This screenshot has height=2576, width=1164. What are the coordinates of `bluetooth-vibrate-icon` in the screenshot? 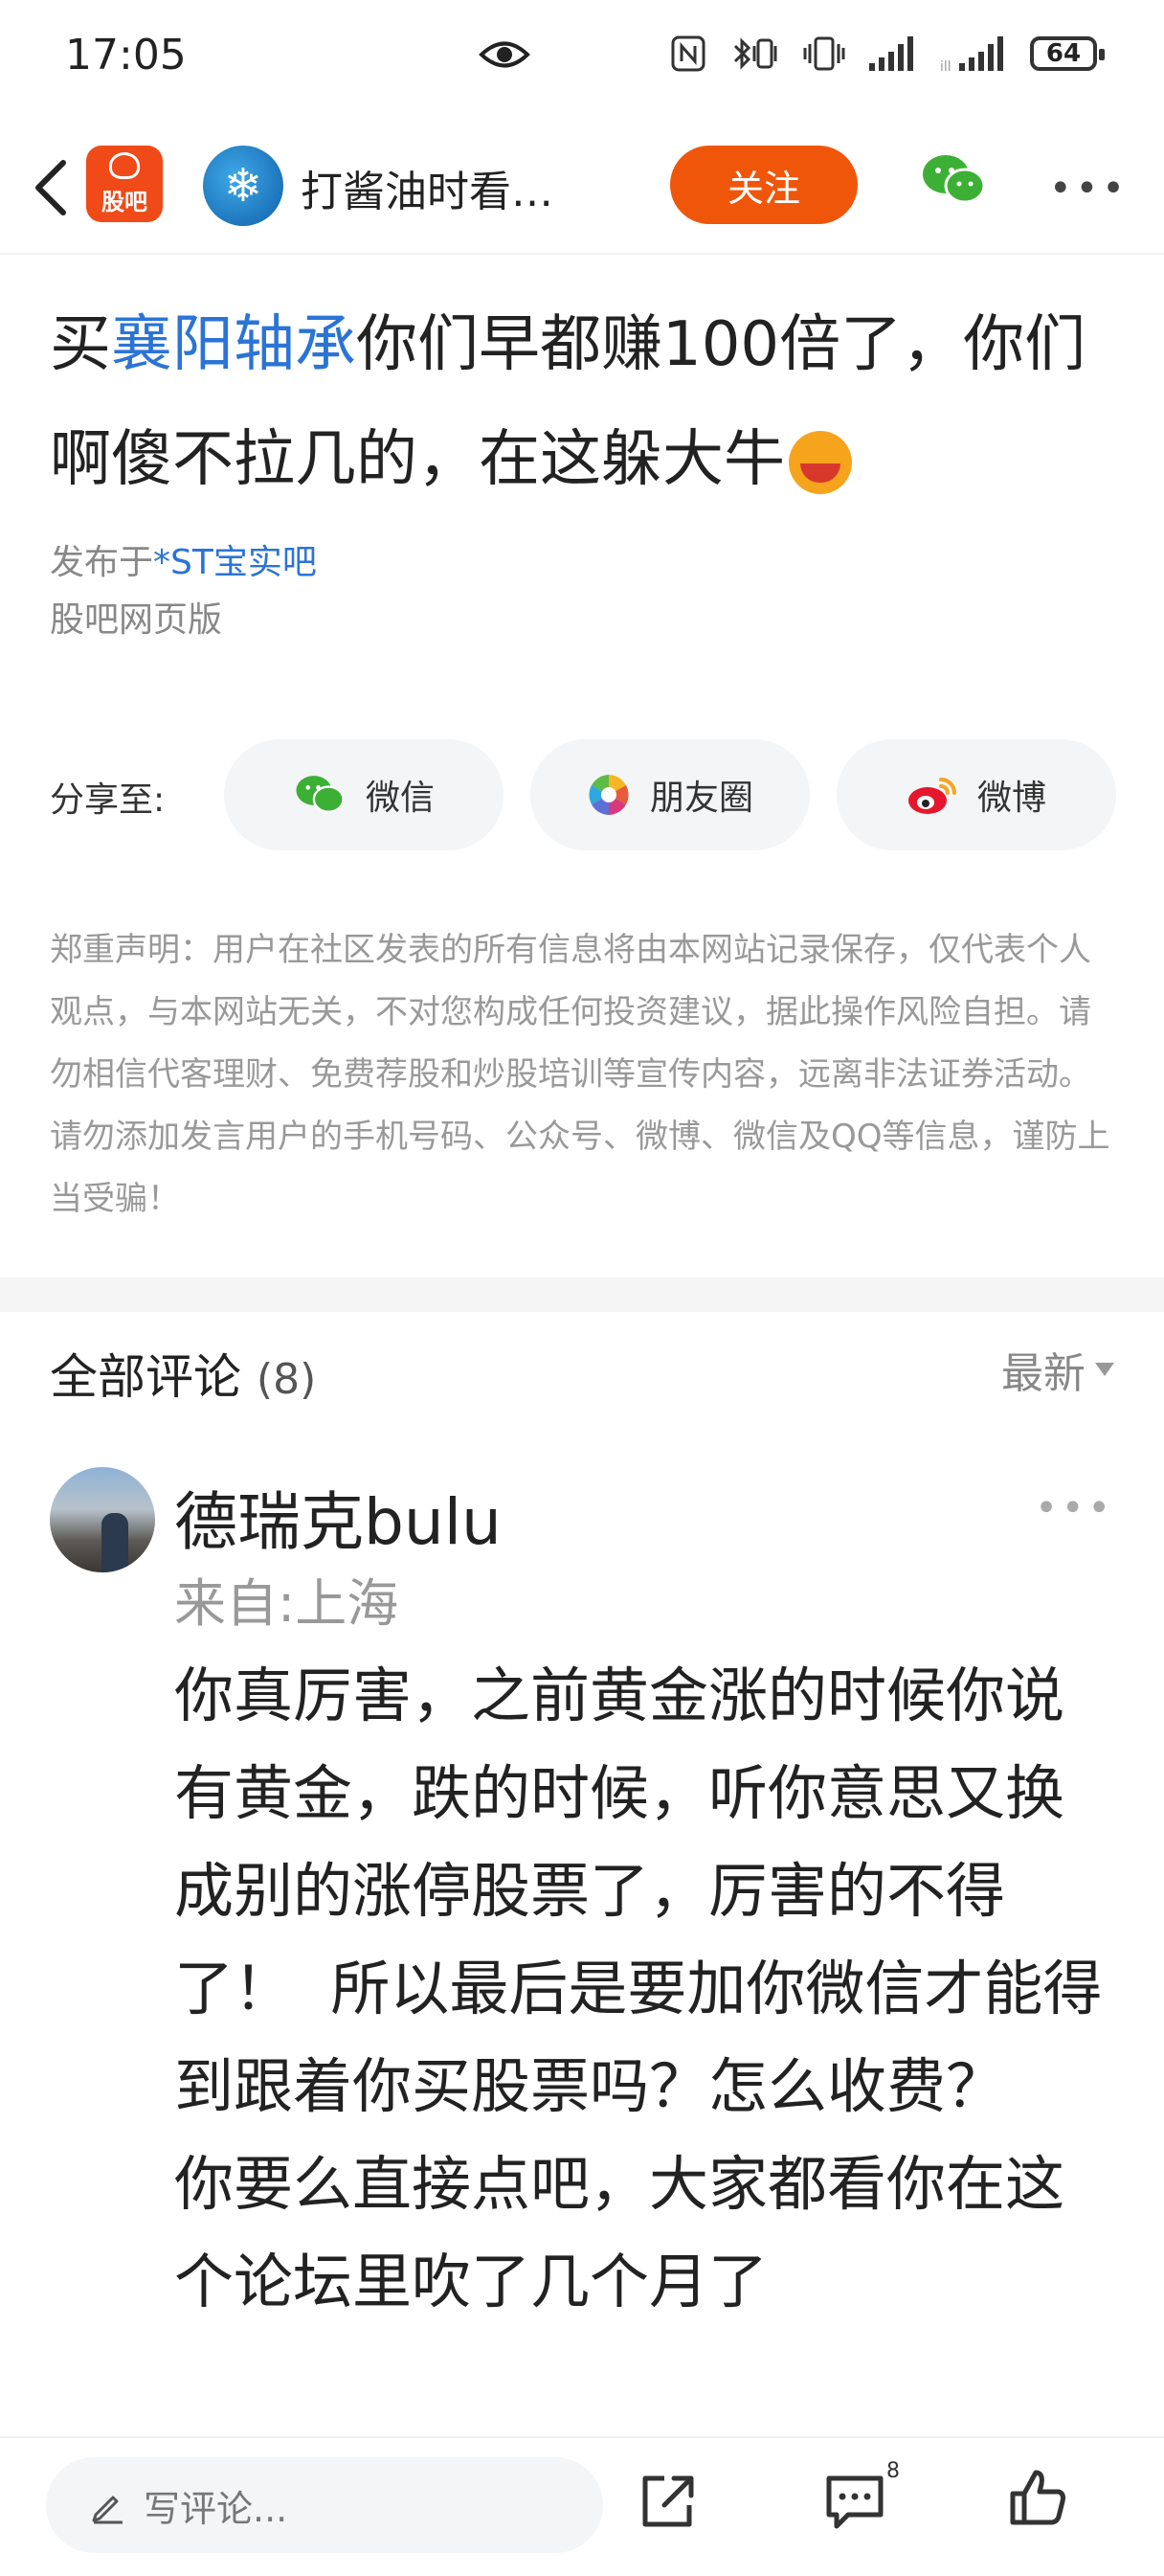 It's located at (755, 53).